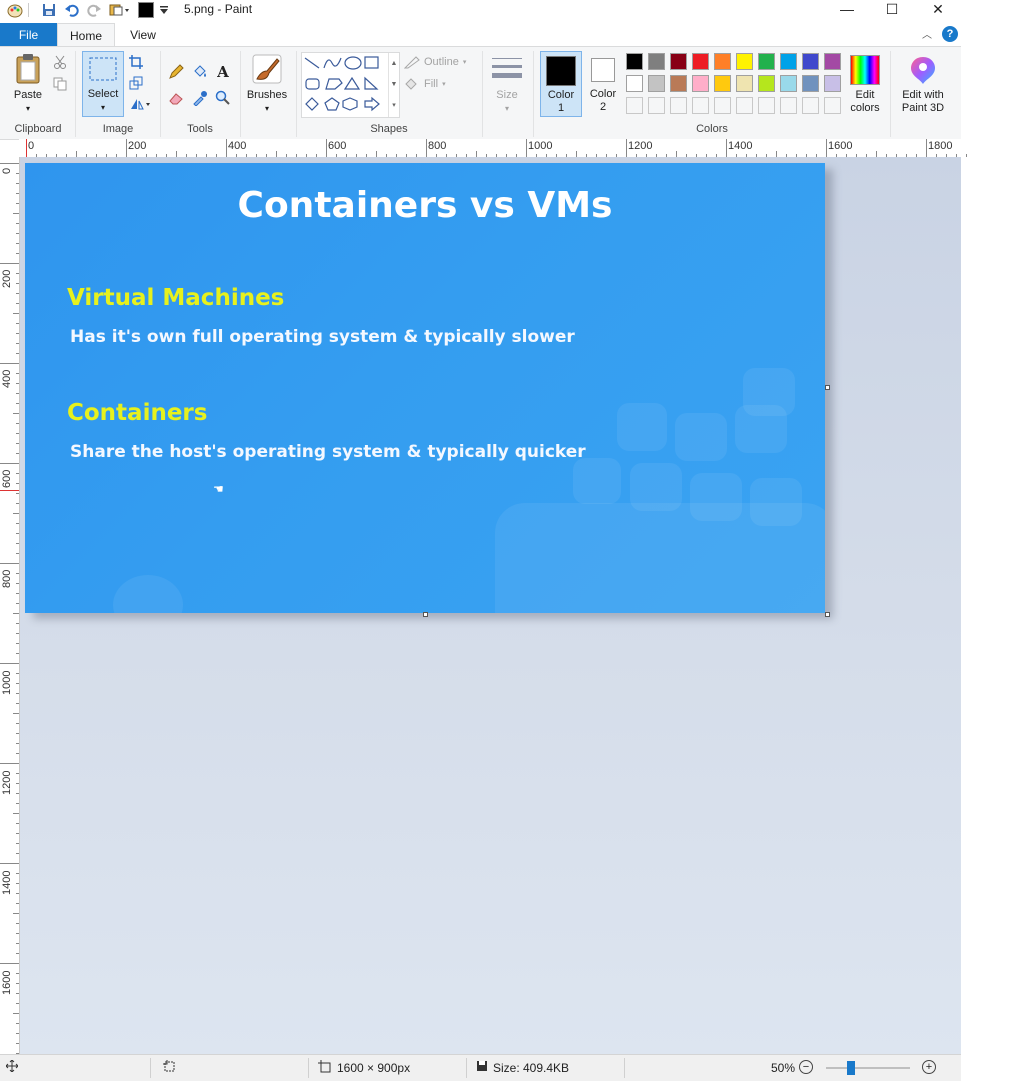 The width and height of the screenshot is (1025, 1081). I want to click on cut-icon, so click(60, 62).